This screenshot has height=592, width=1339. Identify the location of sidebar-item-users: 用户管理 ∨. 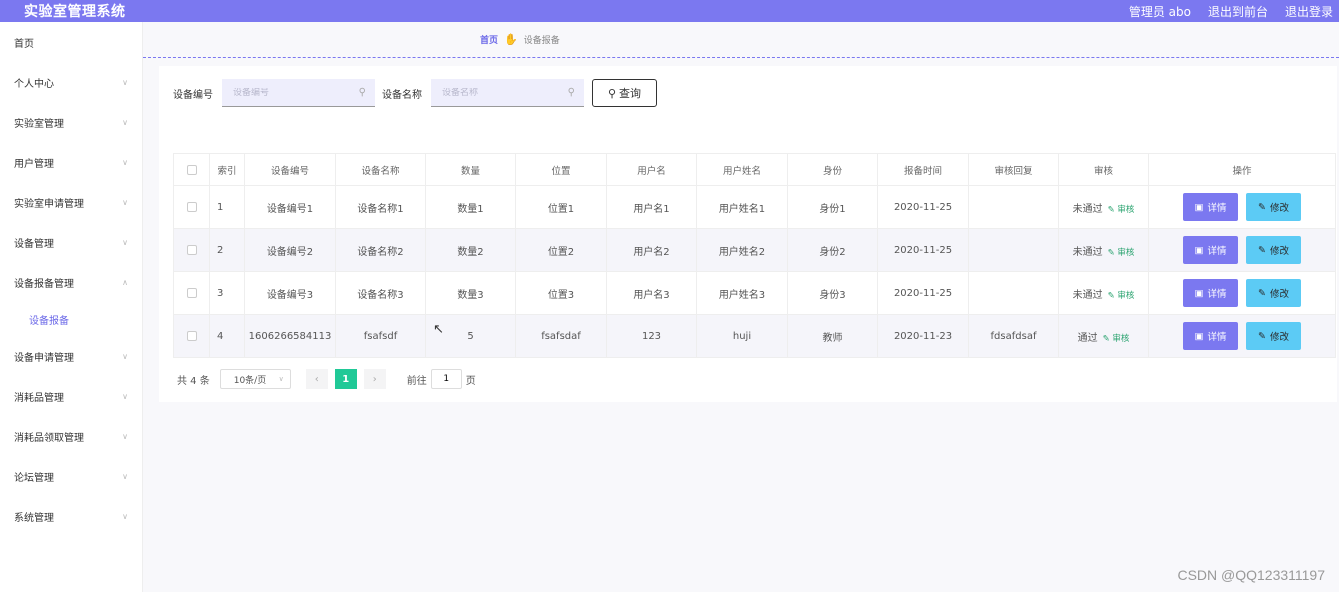
(71, 162).